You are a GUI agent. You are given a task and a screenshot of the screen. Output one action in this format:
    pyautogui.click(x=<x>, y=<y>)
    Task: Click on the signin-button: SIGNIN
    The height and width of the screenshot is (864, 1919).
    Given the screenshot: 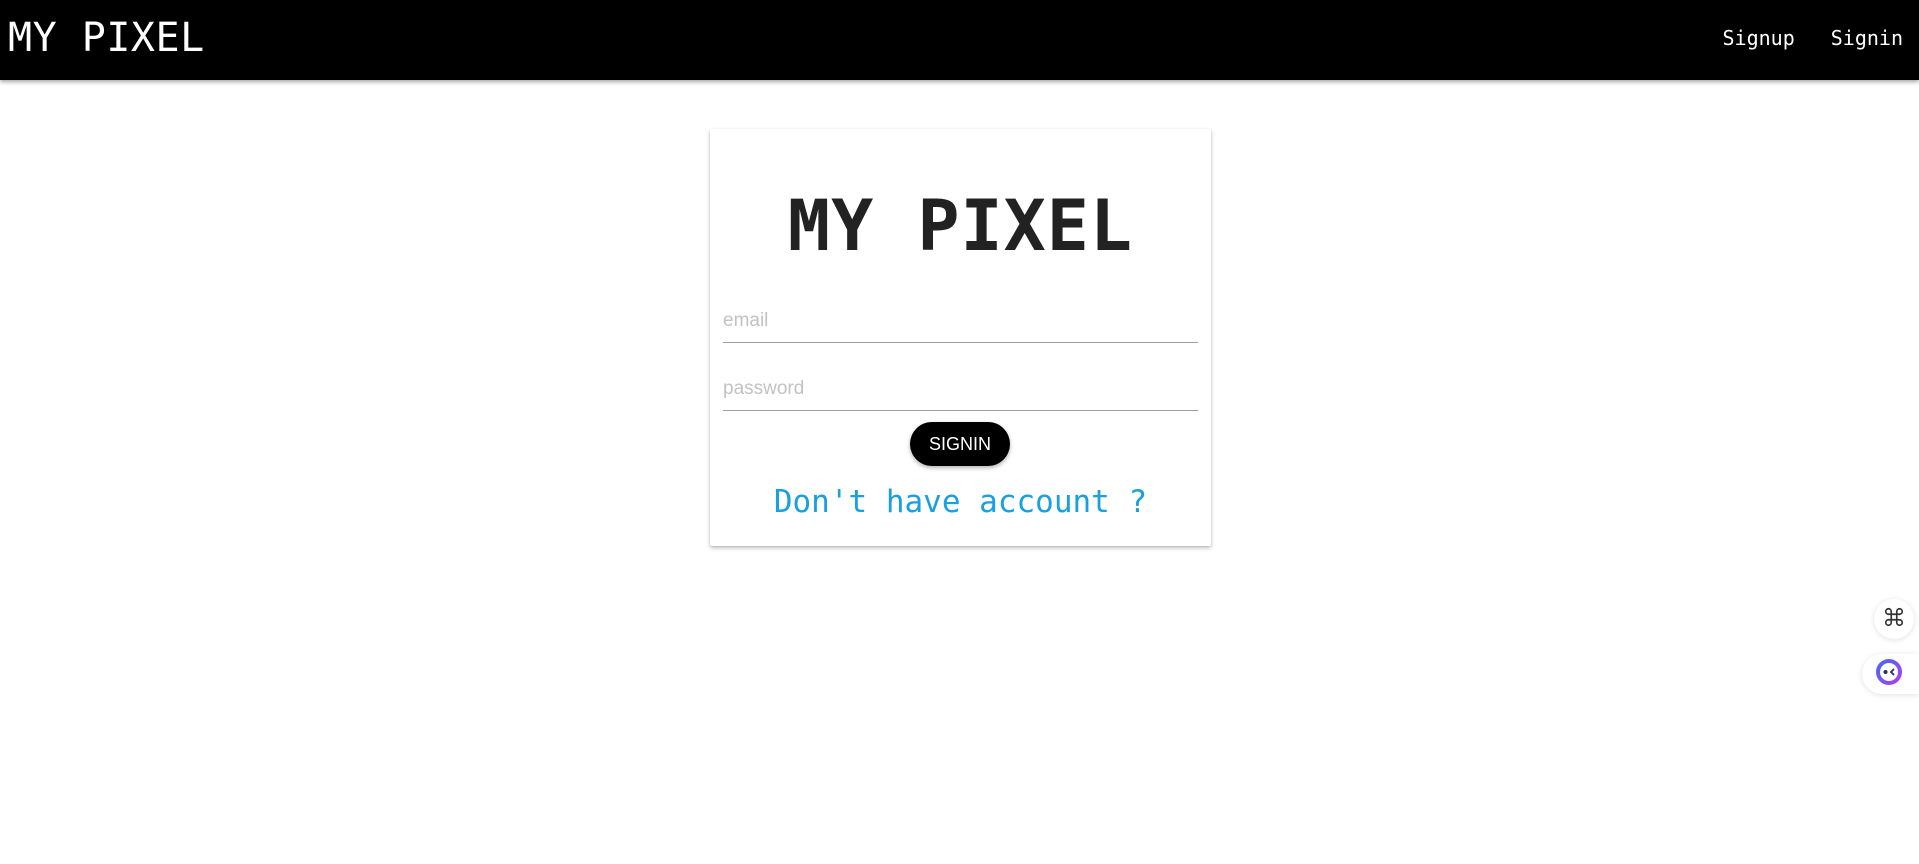 What is the action you would take?
    pyautogui.click(x=960, y=444)
    